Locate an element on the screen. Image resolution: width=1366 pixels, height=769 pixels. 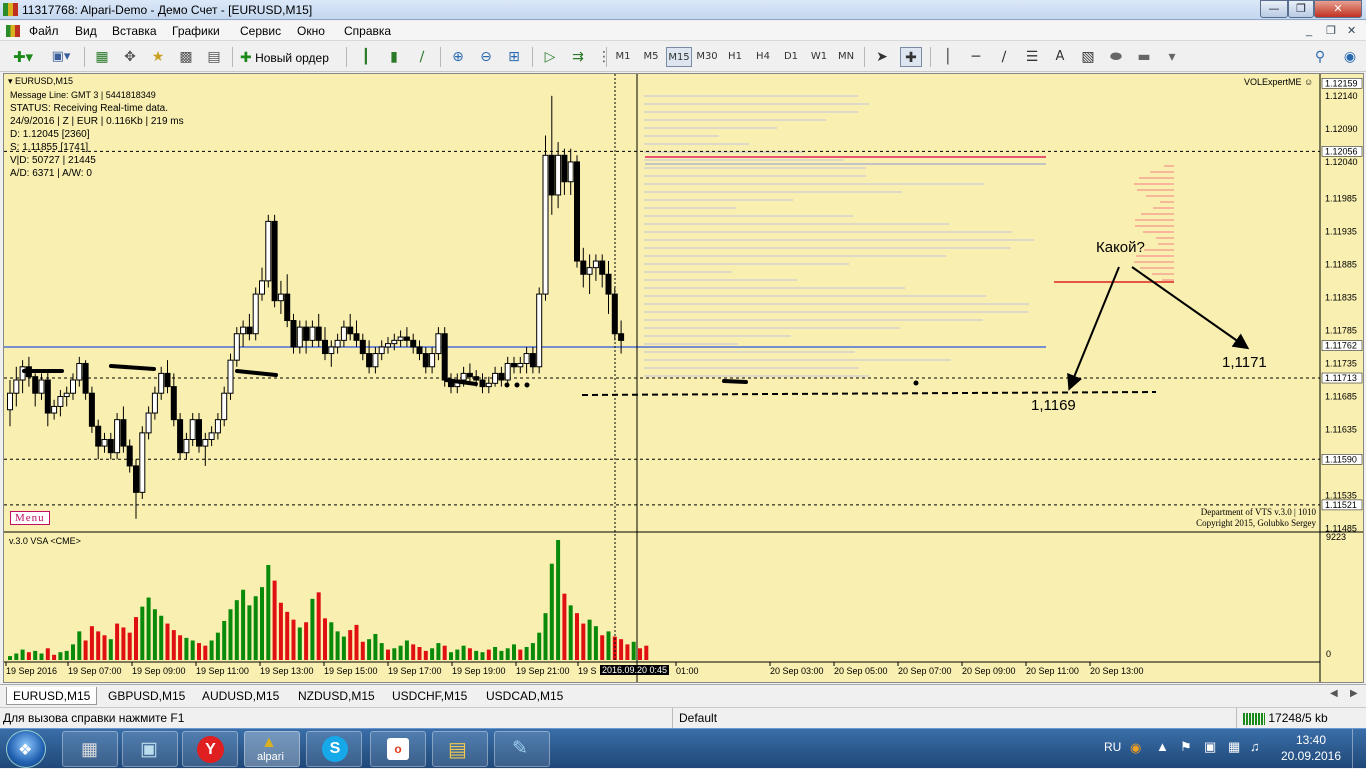
start-button: ❖ is located at coordinates (26, 749).